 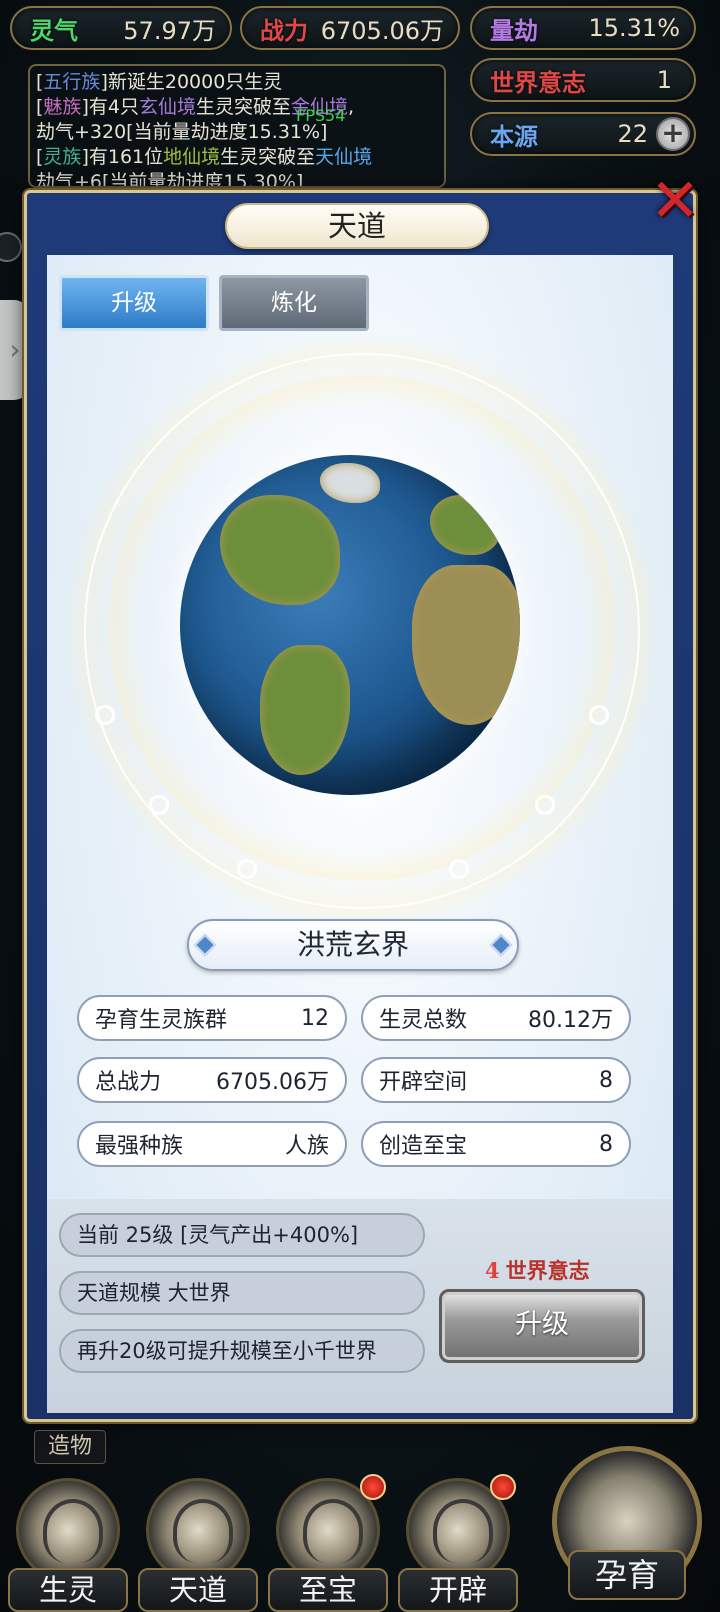 What do you see at coordinates (466, 645) in the screenshot?
I see `continent-africa` at bounding box center [466, 645].